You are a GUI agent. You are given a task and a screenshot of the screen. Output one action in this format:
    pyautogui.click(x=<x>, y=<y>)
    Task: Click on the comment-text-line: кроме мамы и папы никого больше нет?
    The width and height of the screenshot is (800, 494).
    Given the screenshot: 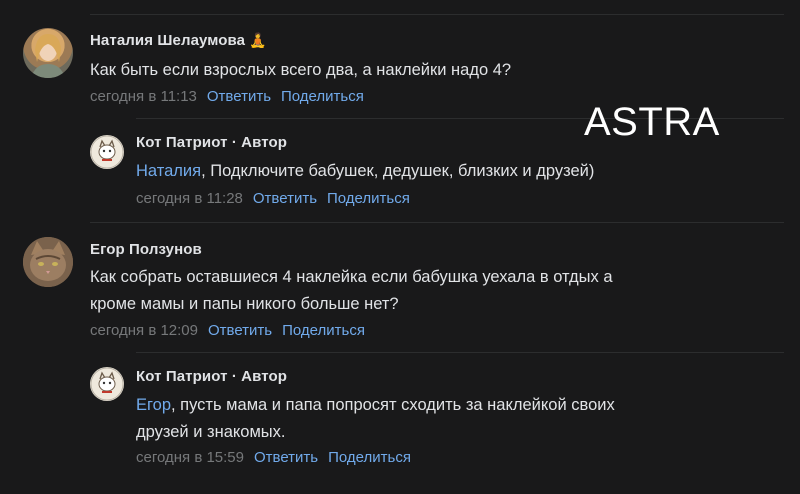 What is the action you would take?
    pyautogui.click(x=244, y=304)
    